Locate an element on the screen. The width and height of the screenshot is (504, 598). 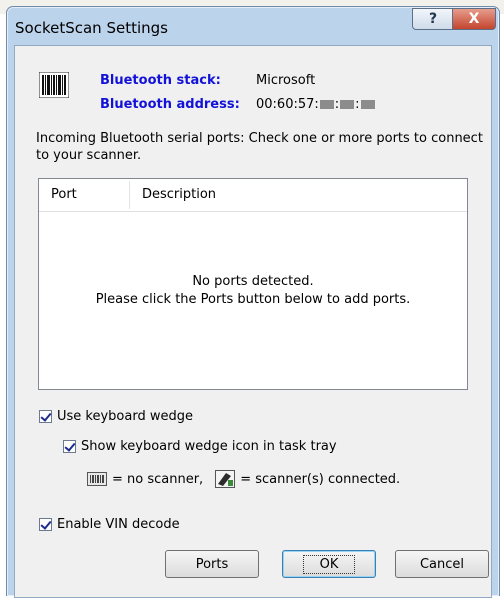
barcode-icon is located at coordinates (54, 85).